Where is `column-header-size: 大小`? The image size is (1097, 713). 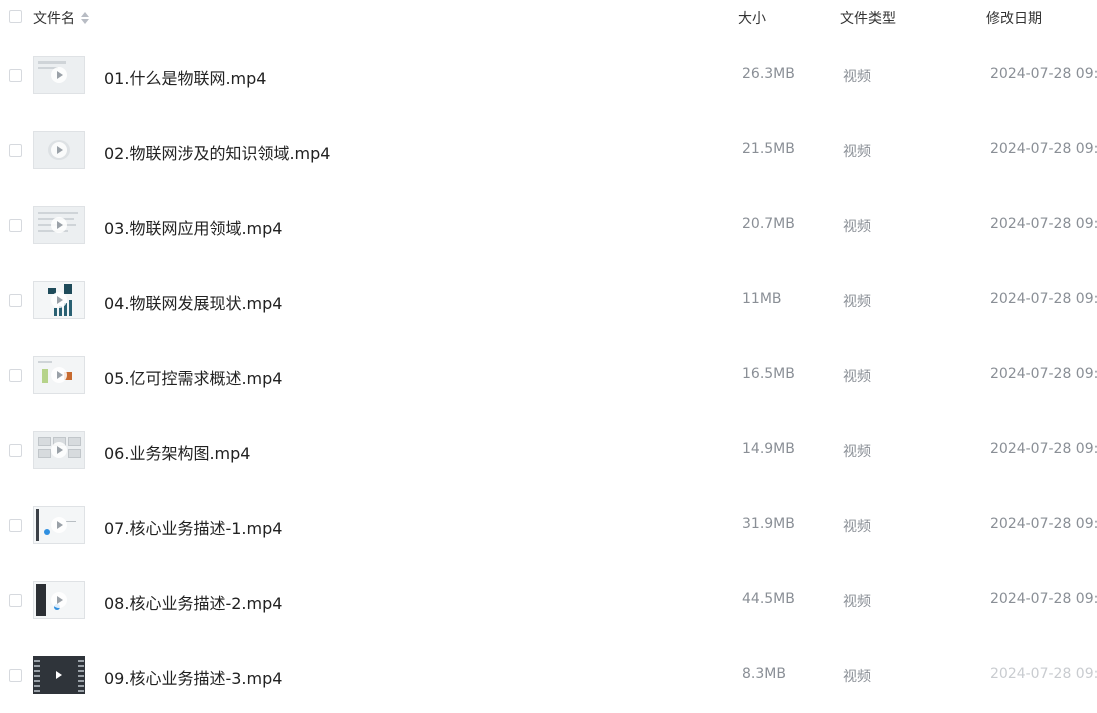 column-header-size: 大小 is located at coordinates (752, 18).